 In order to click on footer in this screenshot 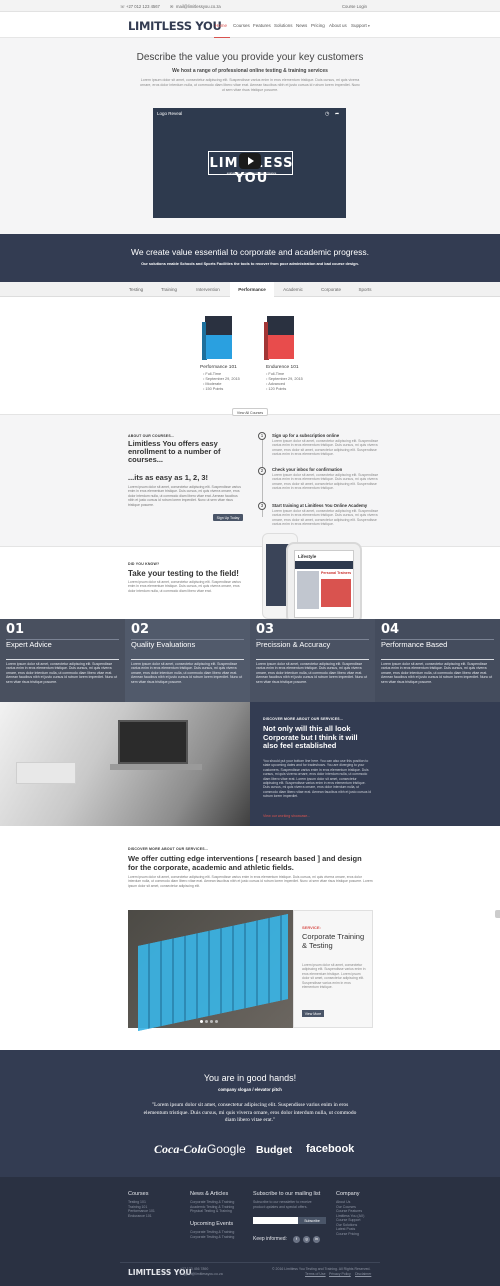, I will do `click(250, 1231)`.